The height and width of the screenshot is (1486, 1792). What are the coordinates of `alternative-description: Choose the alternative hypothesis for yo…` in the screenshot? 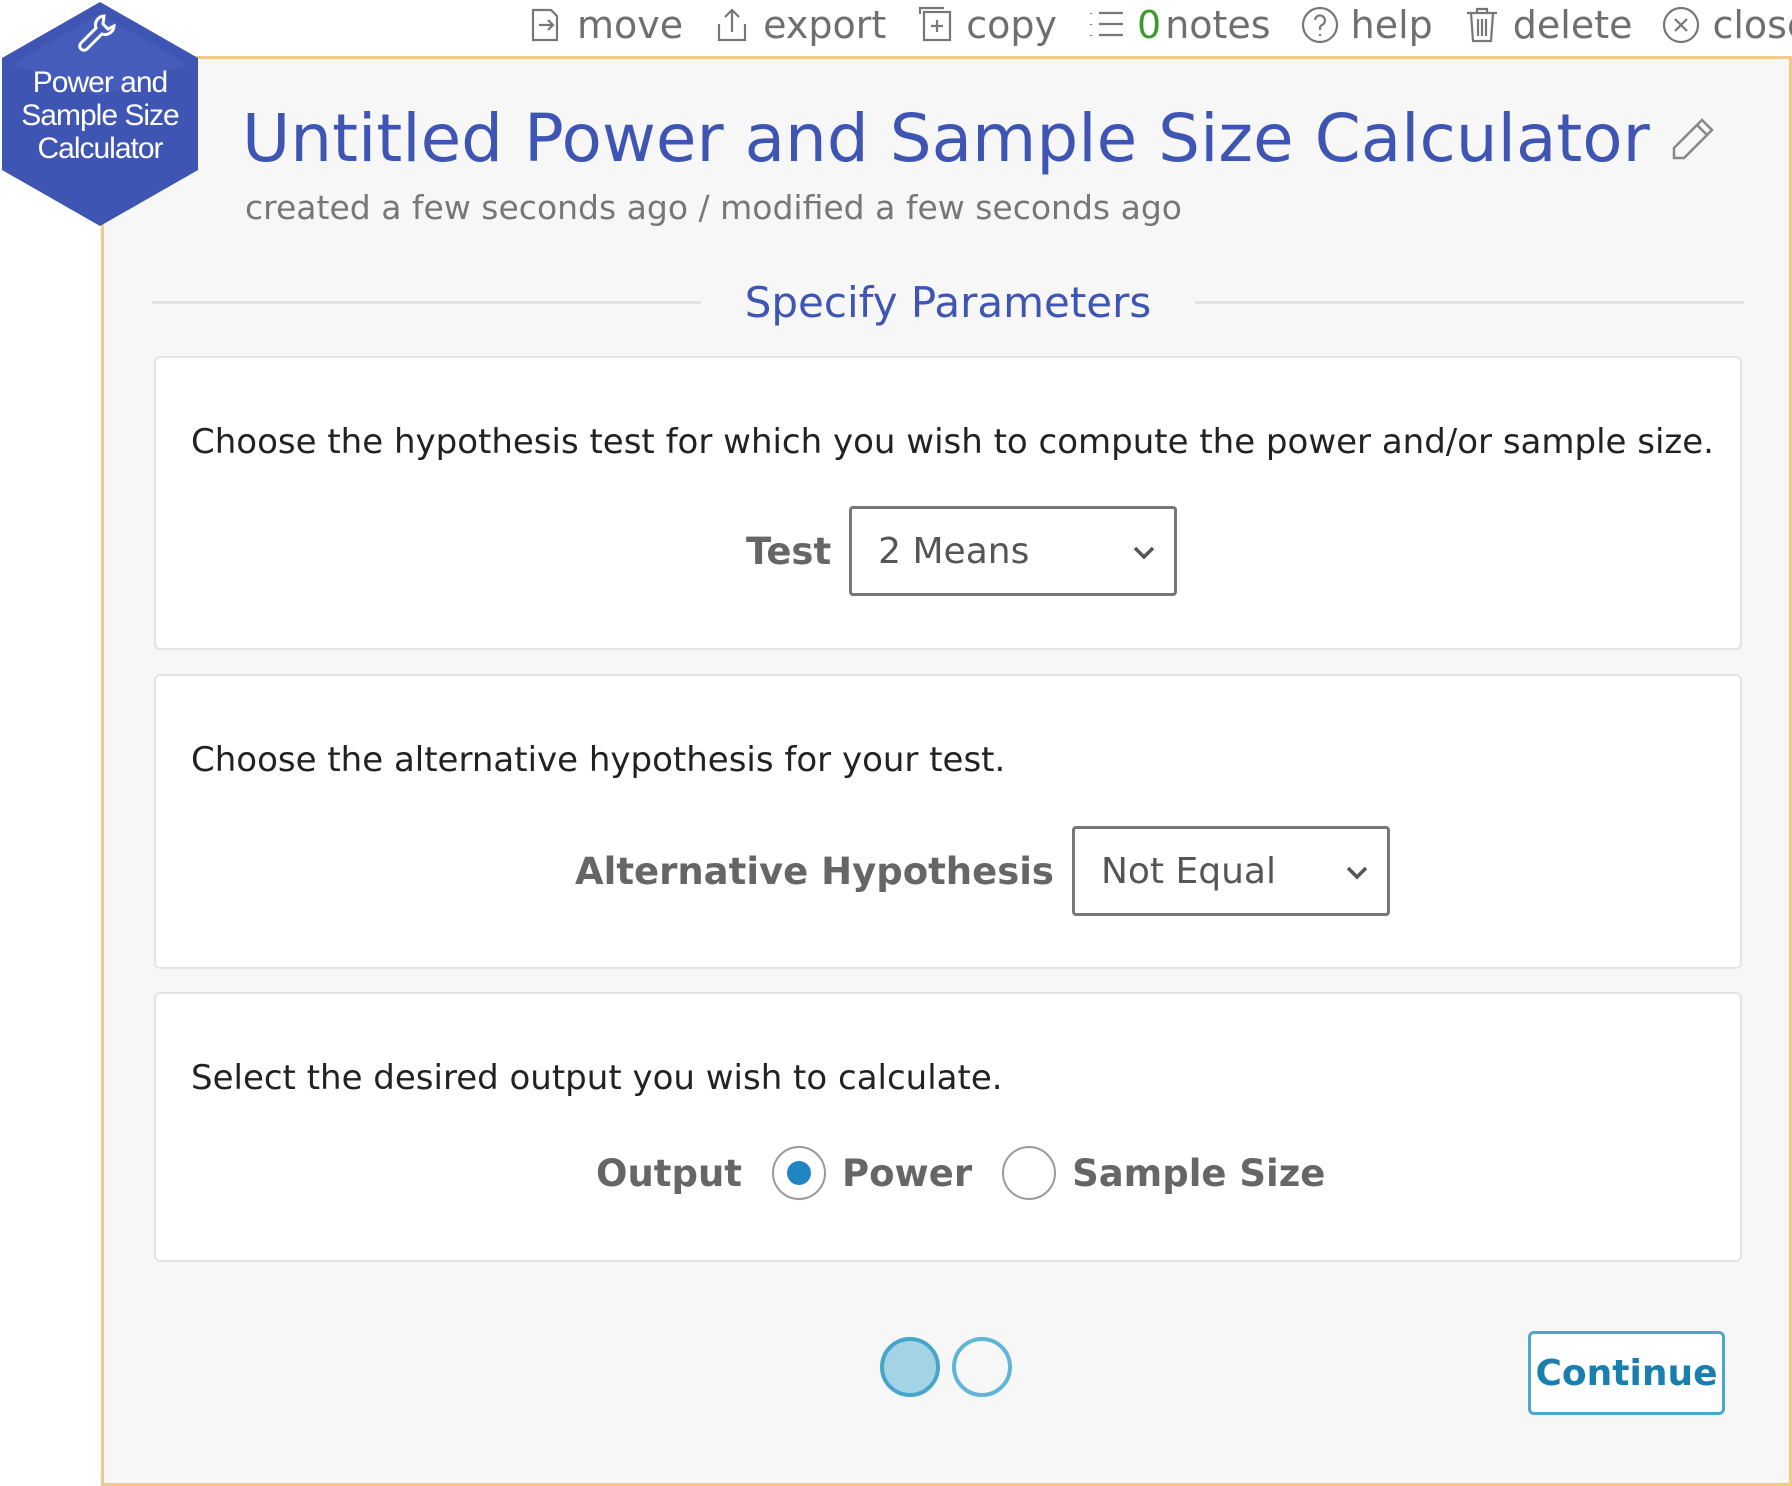 It's located at (598, 760).